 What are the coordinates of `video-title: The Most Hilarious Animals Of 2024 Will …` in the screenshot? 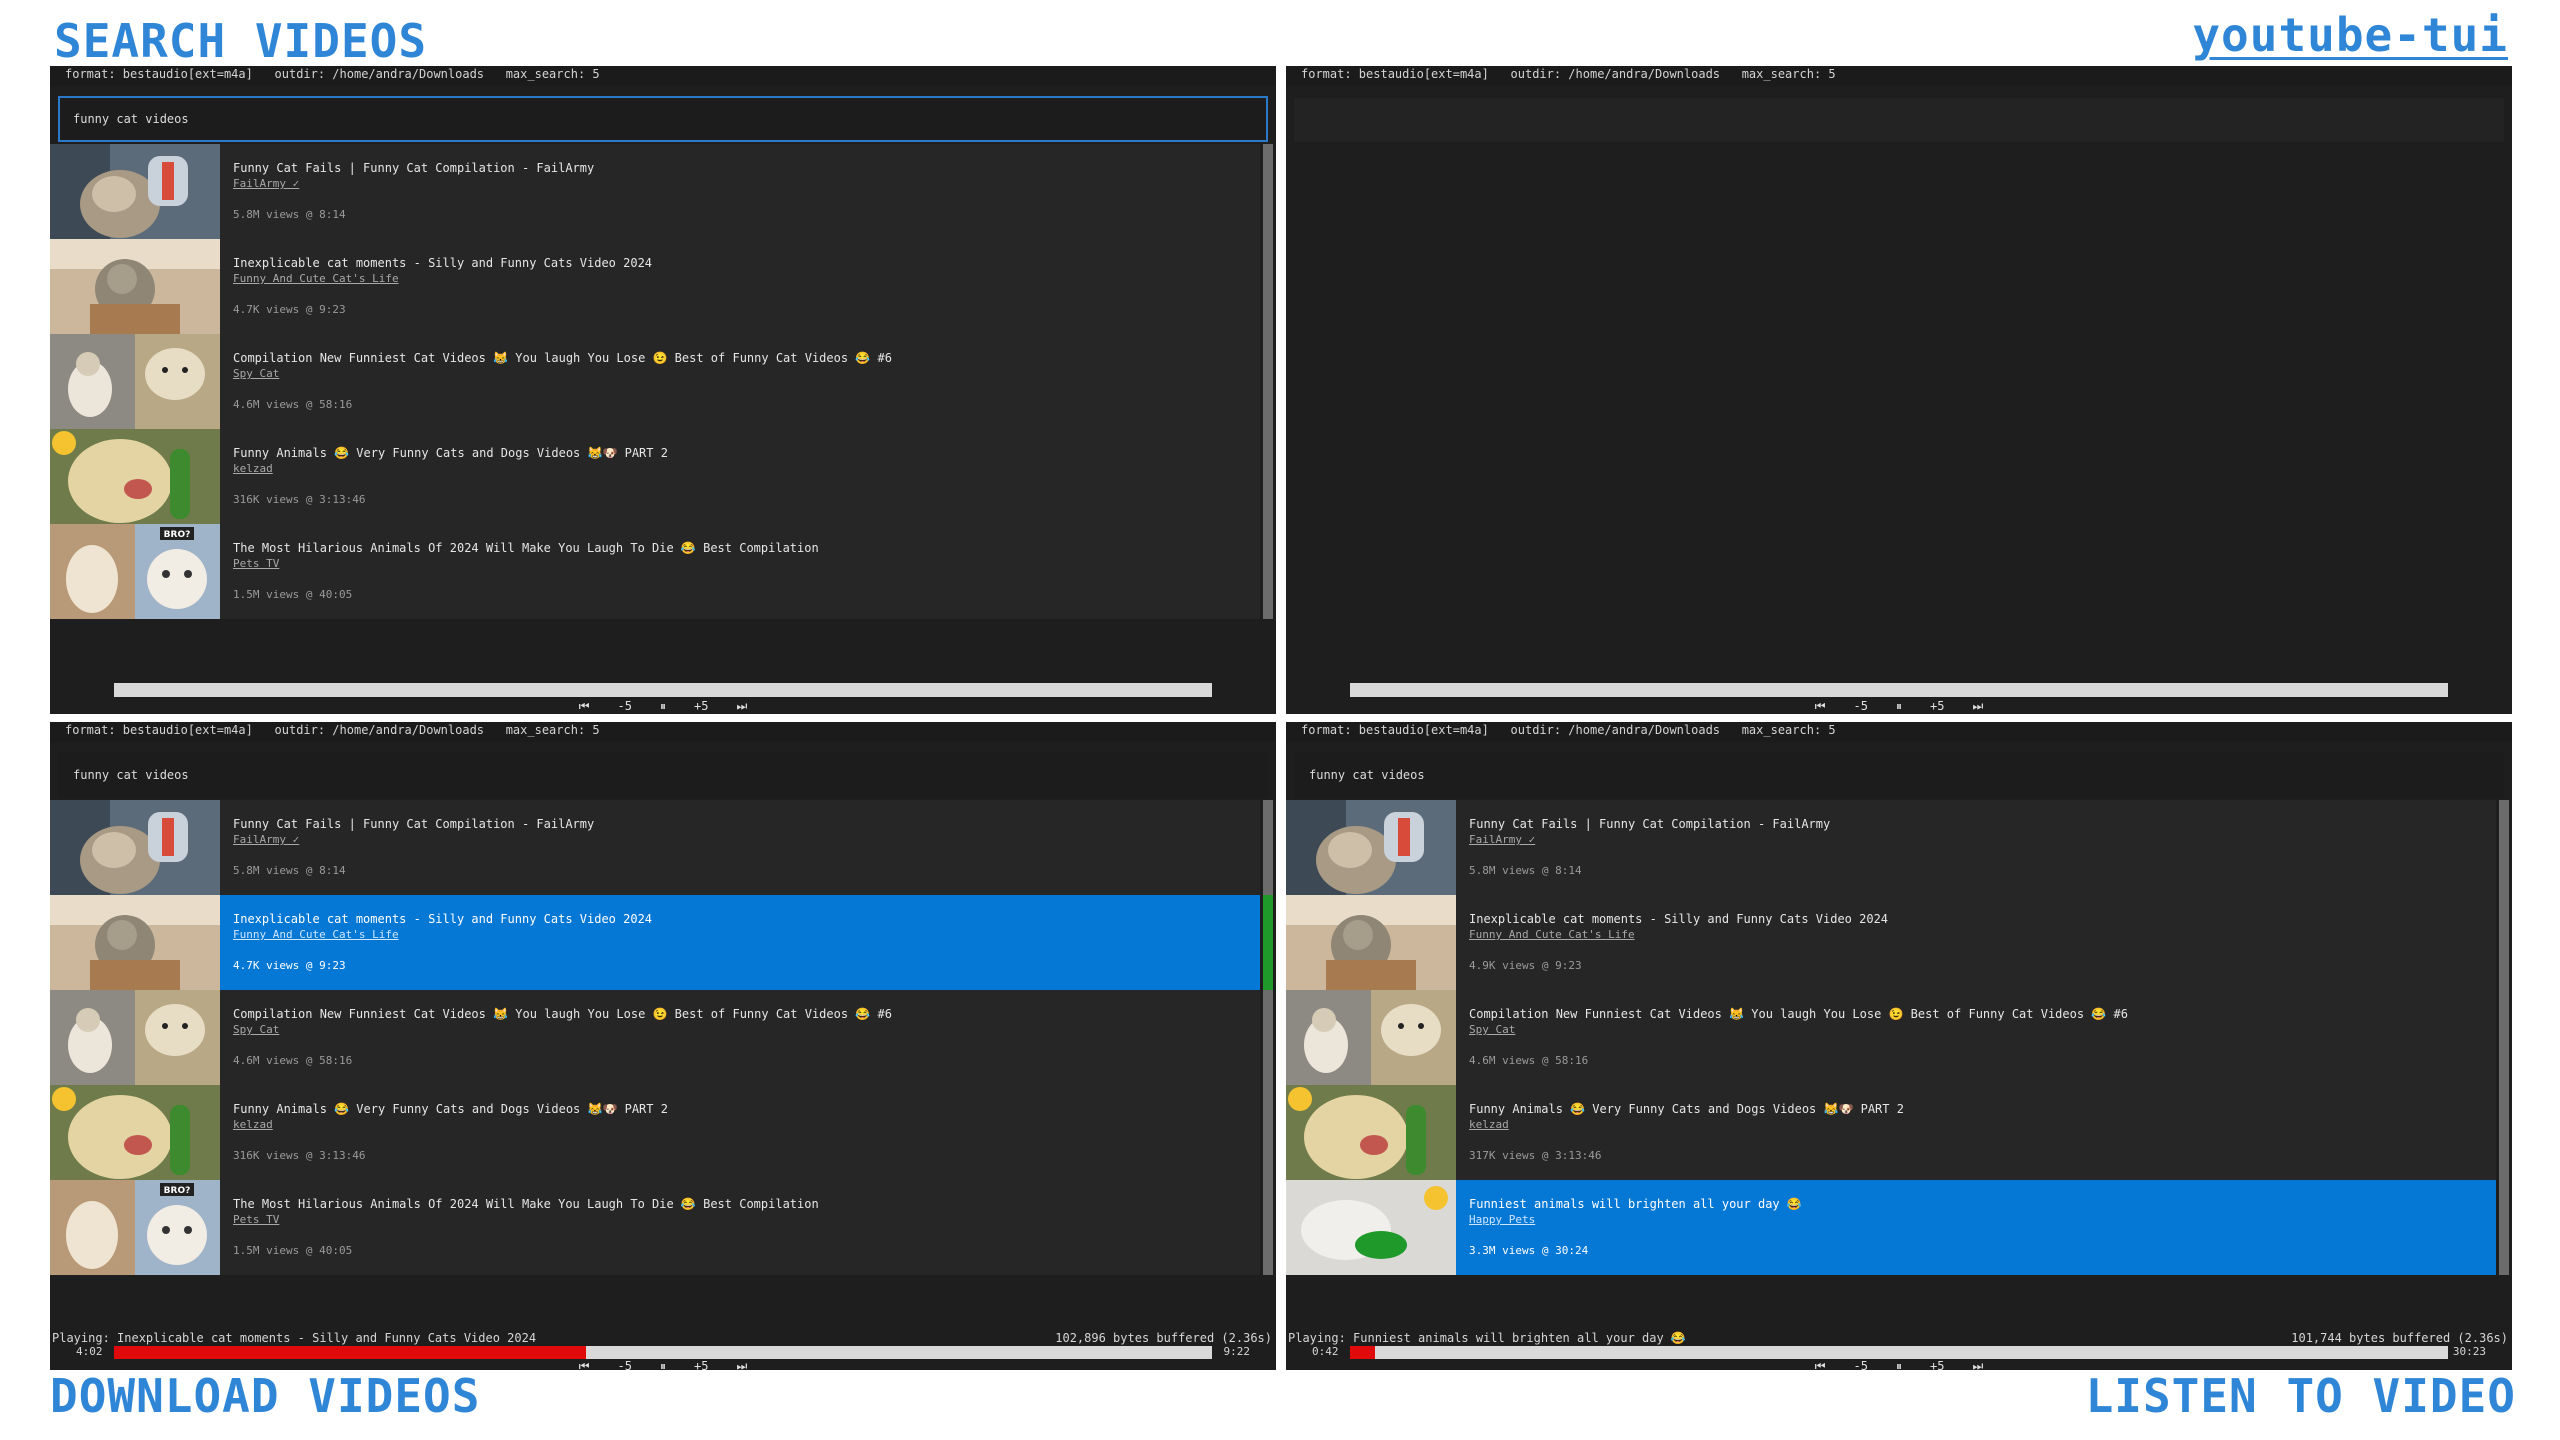 It's located at (526, 548).